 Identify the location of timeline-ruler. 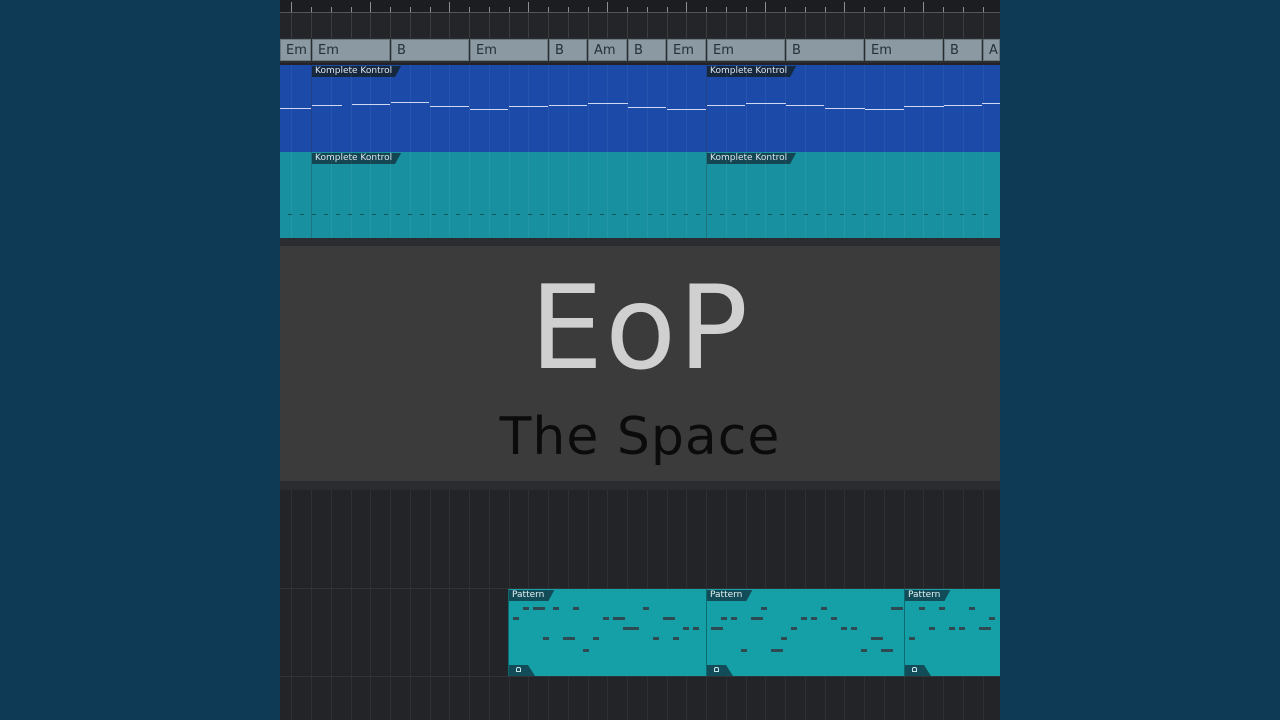
(640, 6).